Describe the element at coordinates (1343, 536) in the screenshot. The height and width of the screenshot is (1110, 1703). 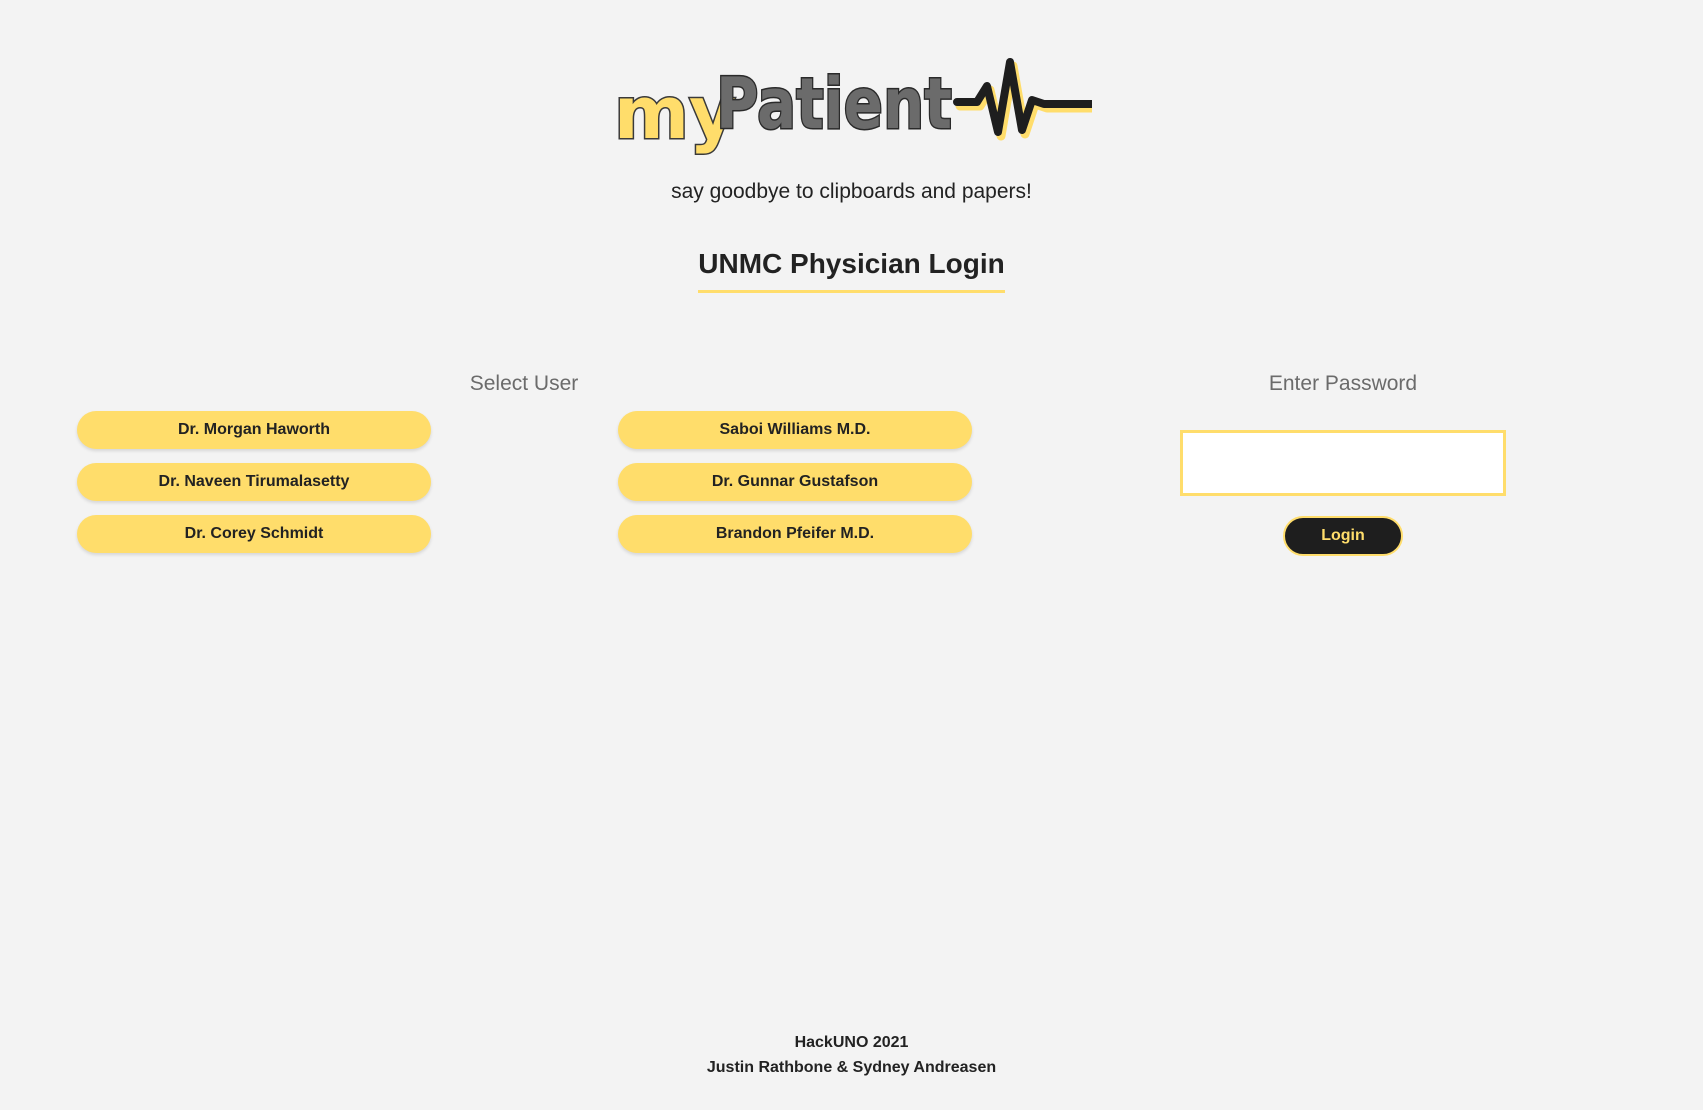
I see `login-button: Login` at that location.